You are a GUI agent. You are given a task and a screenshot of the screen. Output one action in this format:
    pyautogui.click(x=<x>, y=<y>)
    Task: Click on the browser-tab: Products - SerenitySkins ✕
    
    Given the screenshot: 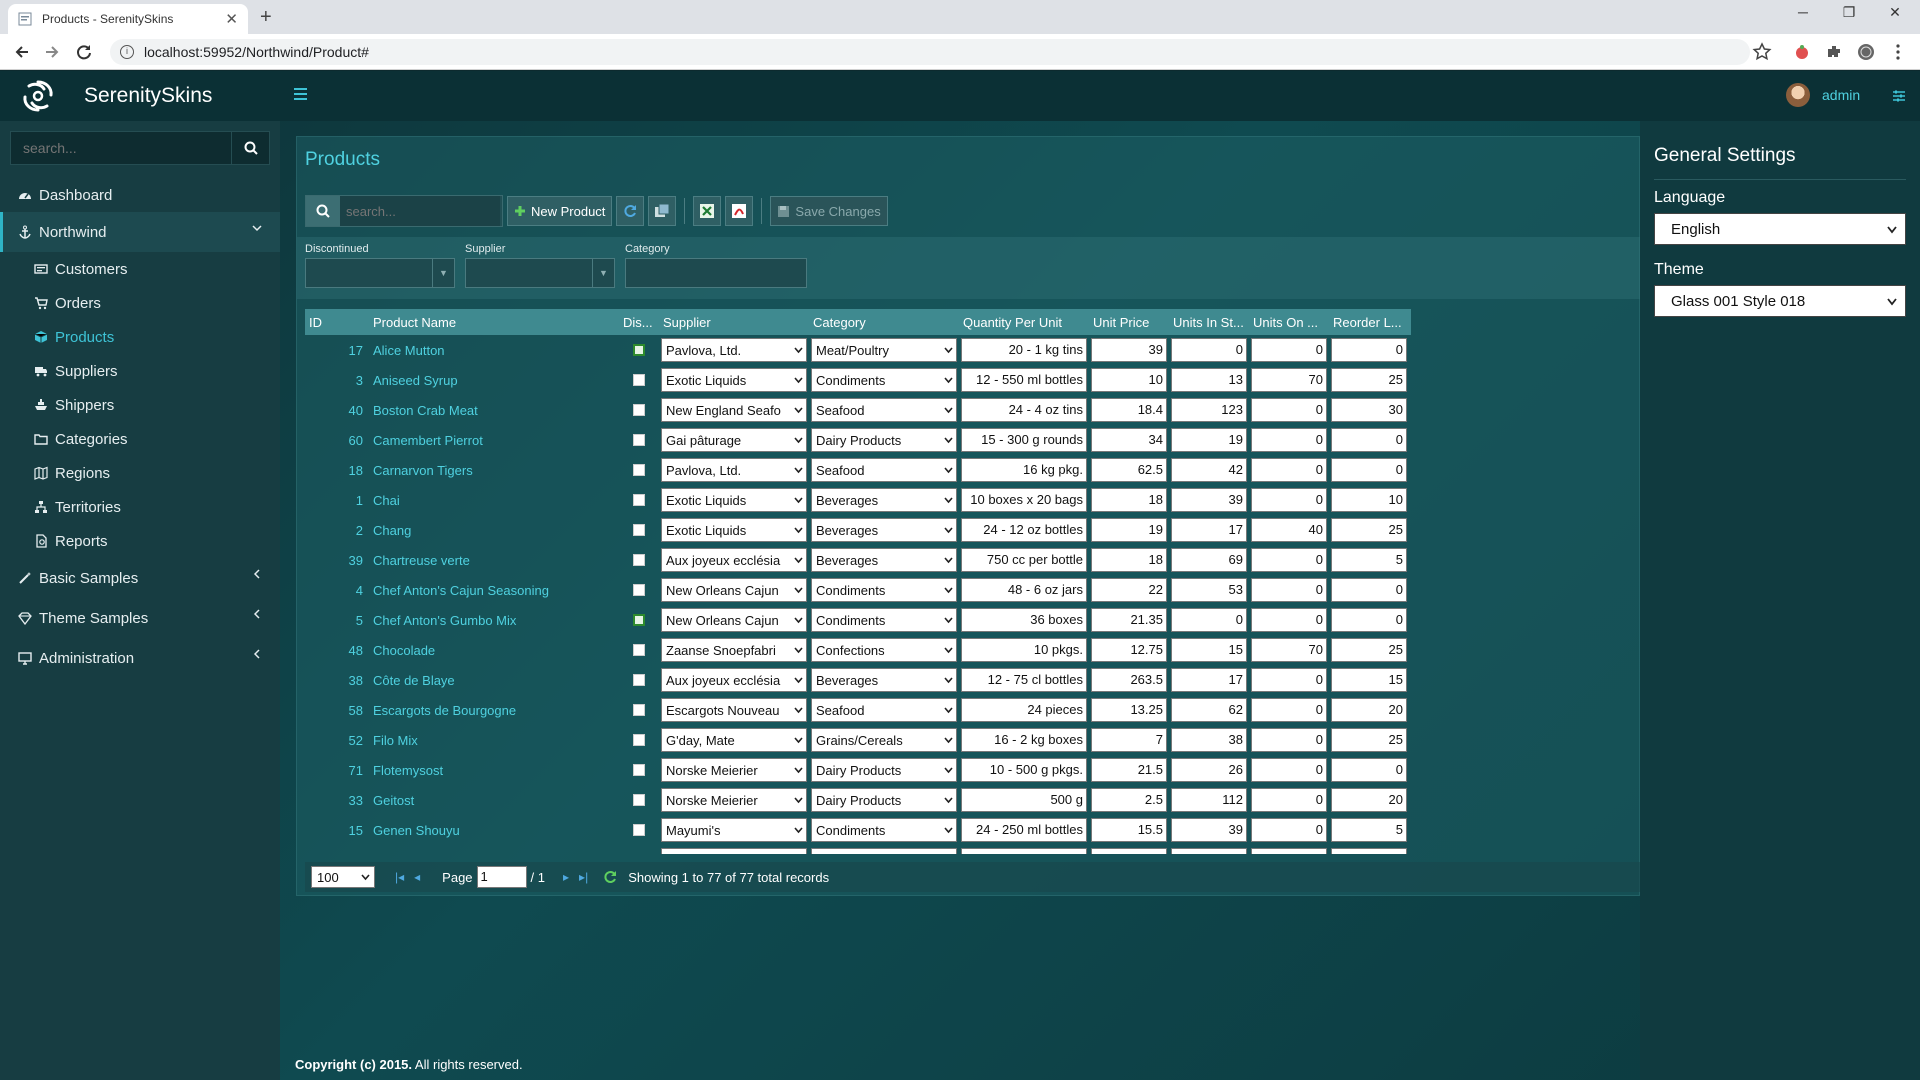 What is the action you would take?
    pyautogui.click(x=128, y=19)
    